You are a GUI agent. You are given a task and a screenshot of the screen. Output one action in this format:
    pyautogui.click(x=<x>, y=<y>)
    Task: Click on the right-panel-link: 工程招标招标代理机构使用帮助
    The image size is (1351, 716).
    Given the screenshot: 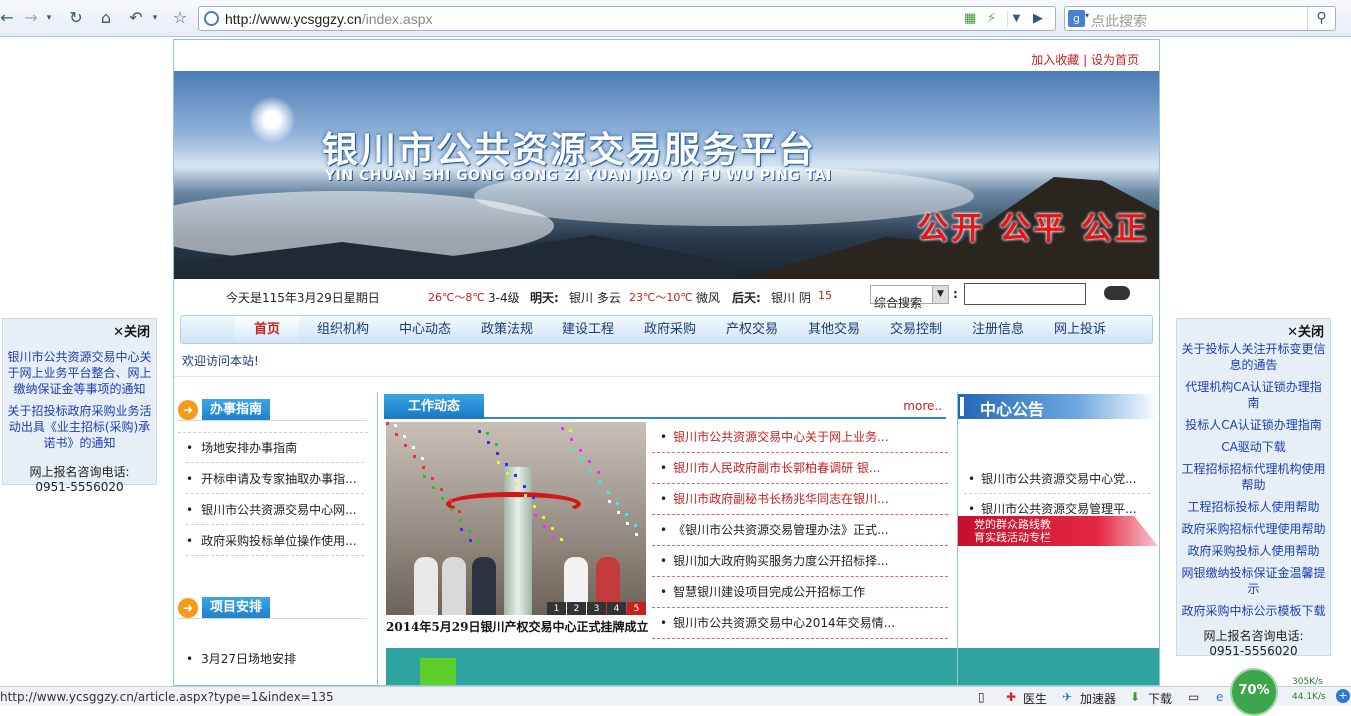 What is the action you would take?
    pyautogui.click(x=1253, y=477)
    